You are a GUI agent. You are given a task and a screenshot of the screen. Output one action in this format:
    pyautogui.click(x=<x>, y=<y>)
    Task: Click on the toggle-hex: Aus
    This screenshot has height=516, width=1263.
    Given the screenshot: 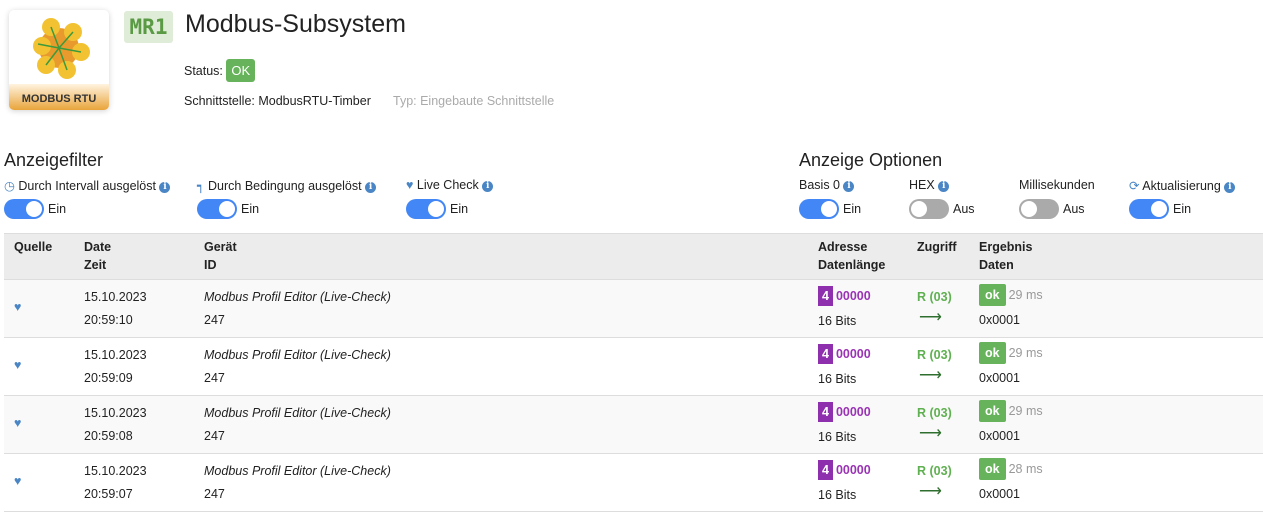 What is the action you would take?
    pyautogui.click(x=942, y=209)
    